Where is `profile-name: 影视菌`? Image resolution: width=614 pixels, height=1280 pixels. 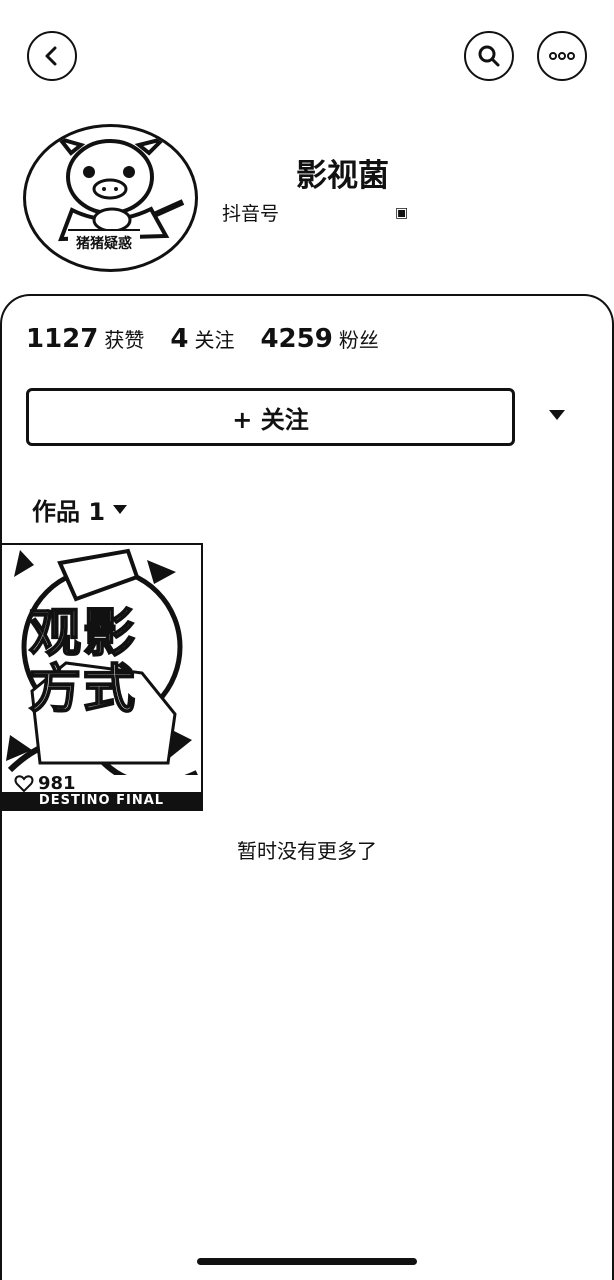
profile-name: 影视菌 is located at coordinates (342, 176).